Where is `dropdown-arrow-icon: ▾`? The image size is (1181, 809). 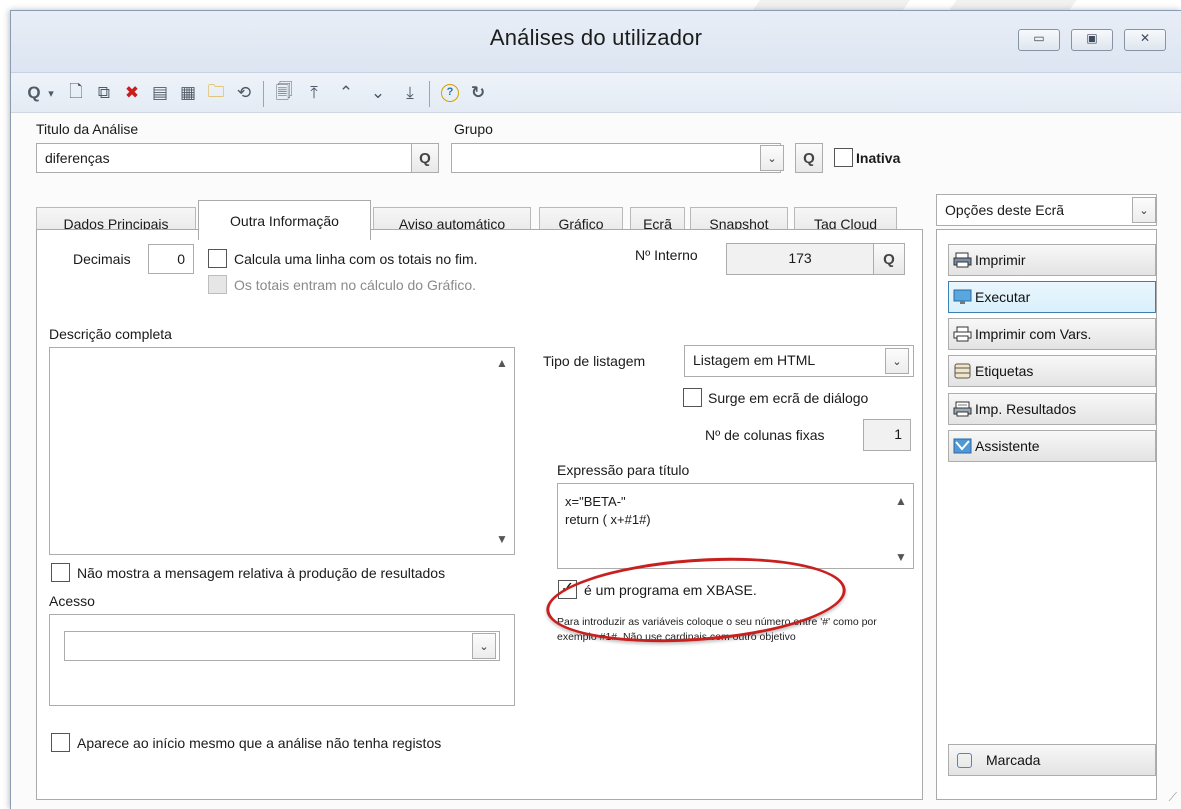
dropdown-arrow-icon: ▾ is located at coordinates (51, 93).